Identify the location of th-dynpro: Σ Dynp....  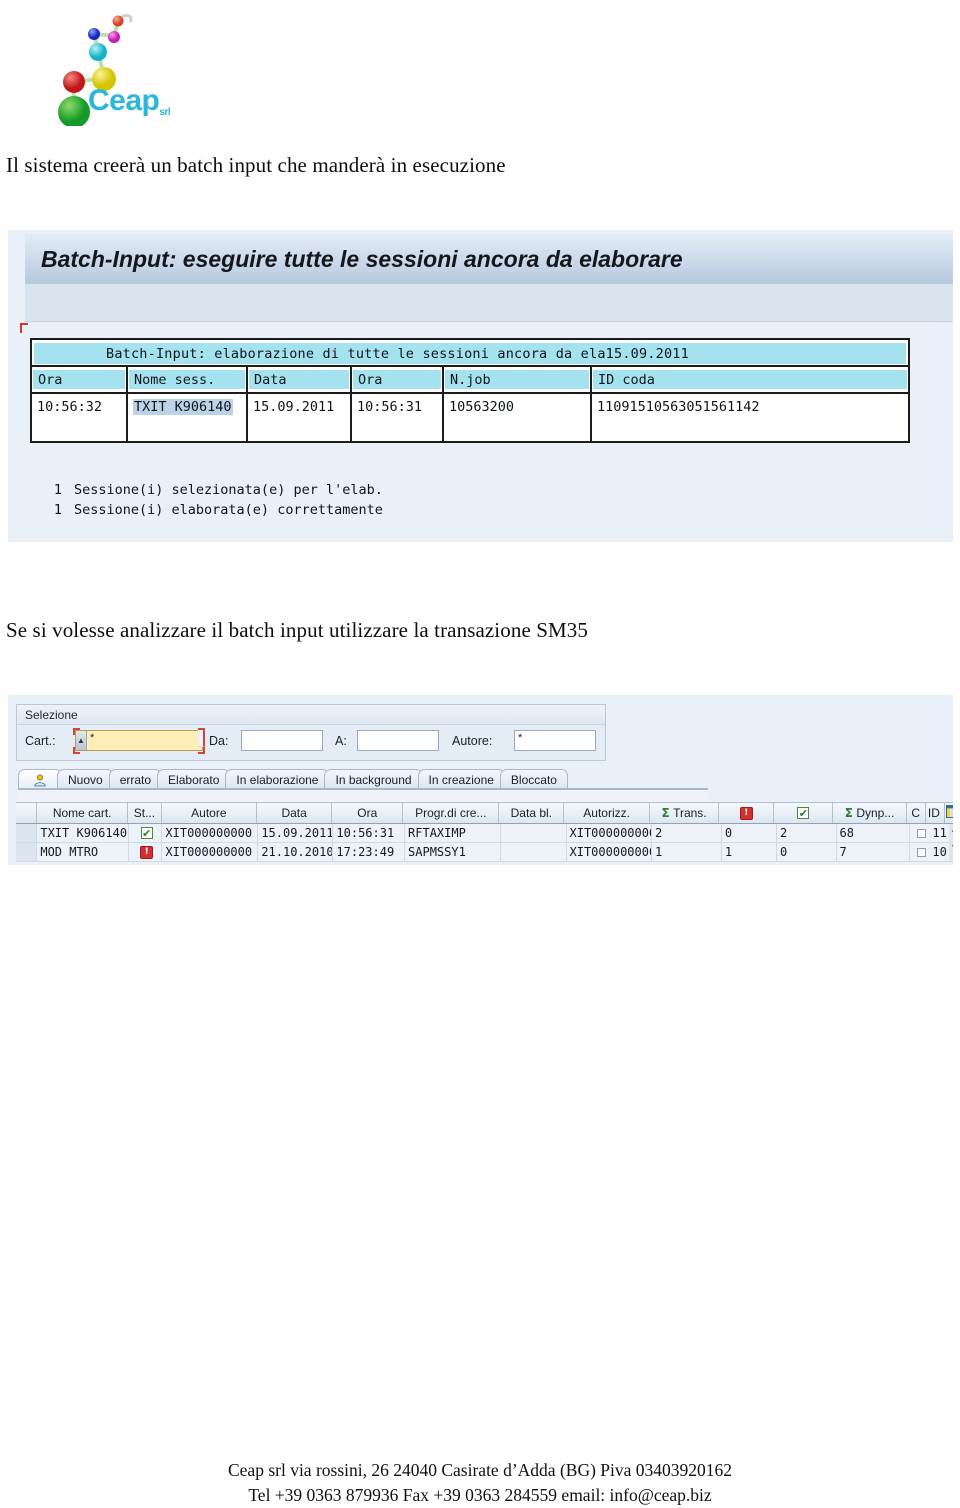
(870, 813).